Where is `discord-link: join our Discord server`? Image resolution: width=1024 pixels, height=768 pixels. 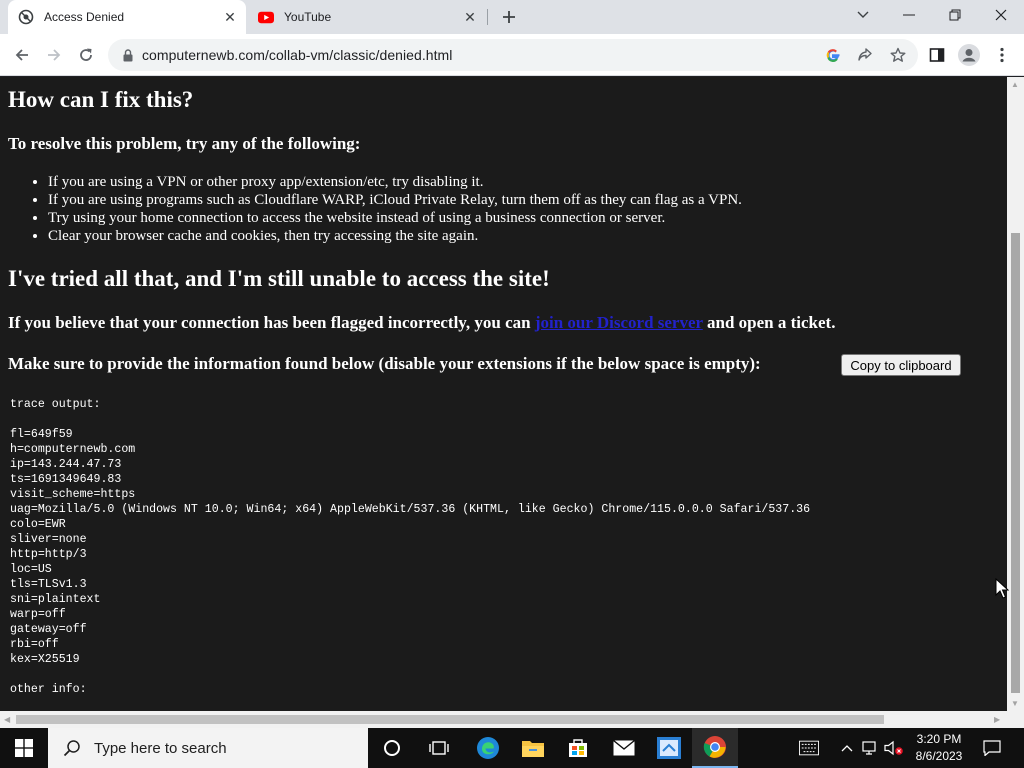 discord-link: join our Discord server is located at coordinates (619, 322).